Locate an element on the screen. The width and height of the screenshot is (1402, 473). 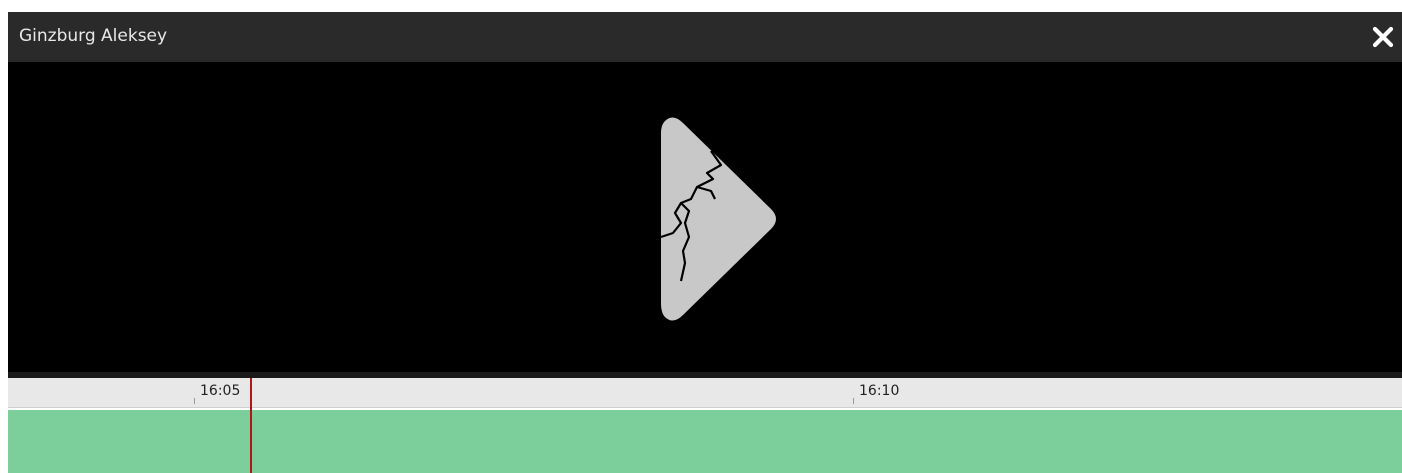
close-icon is located at coordinates (1383, 37).